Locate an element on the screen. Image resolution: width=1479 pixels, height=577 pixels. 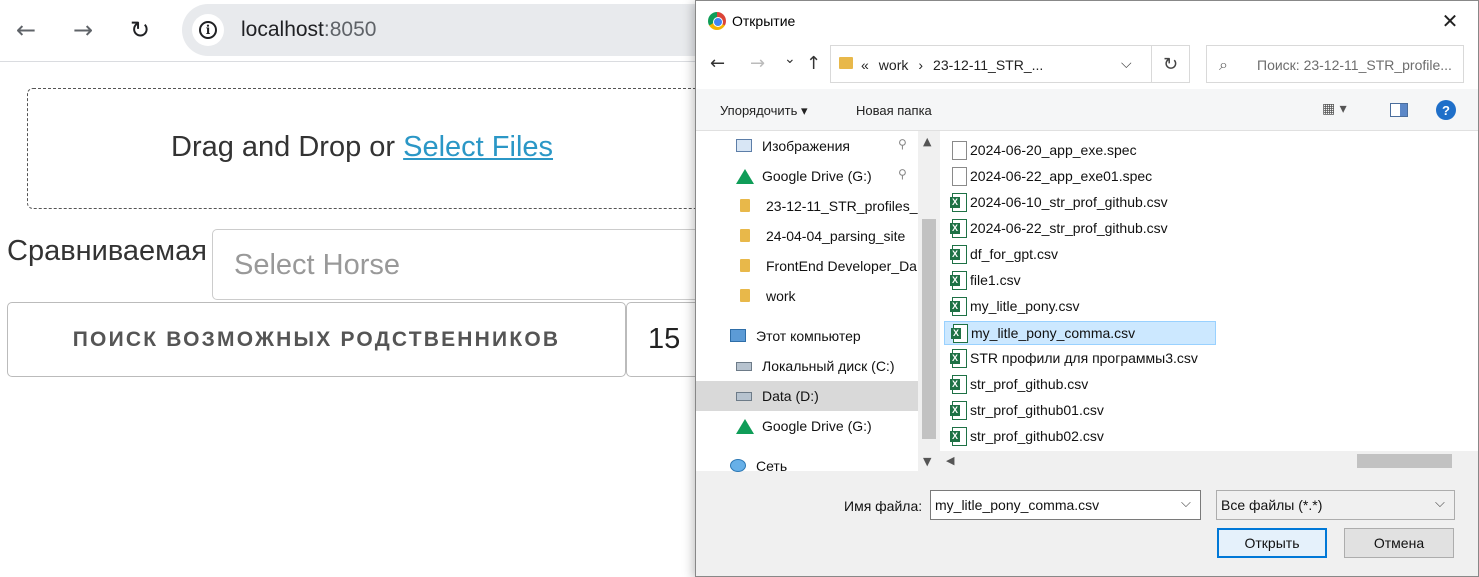
file-name: str_prof_github.csv is located at coordinates (1029, 384).